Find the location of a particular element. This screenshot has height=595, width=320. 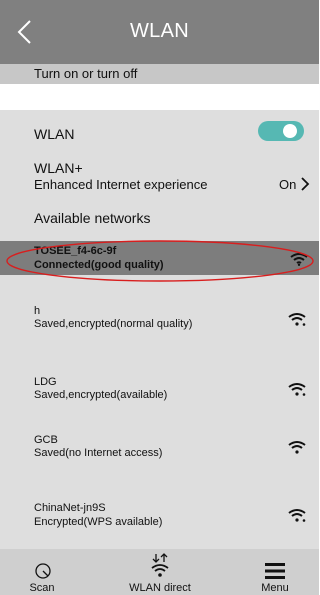

scan-icon is located at coordinates (43, 571).